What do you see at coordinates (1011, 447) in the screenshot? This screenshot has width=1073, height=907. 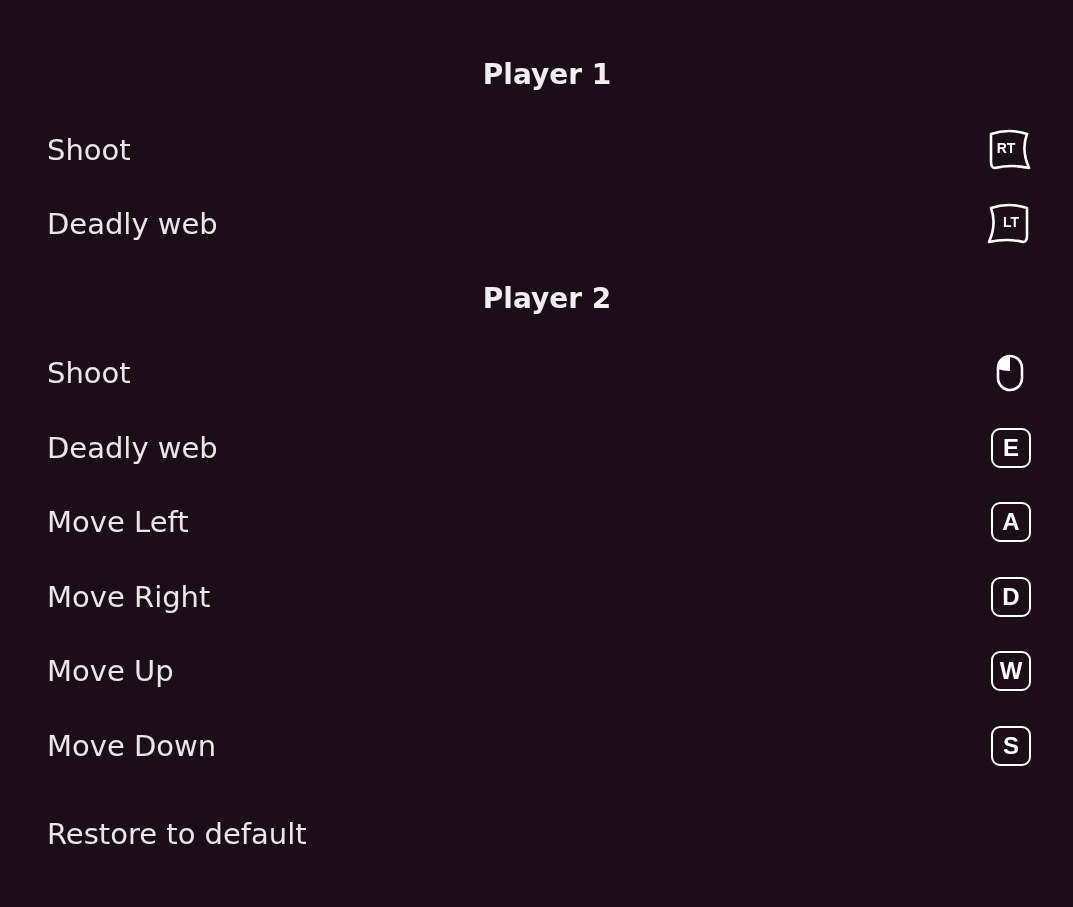 I see `keyboard-key: E` at bounding box center [1011, 447].